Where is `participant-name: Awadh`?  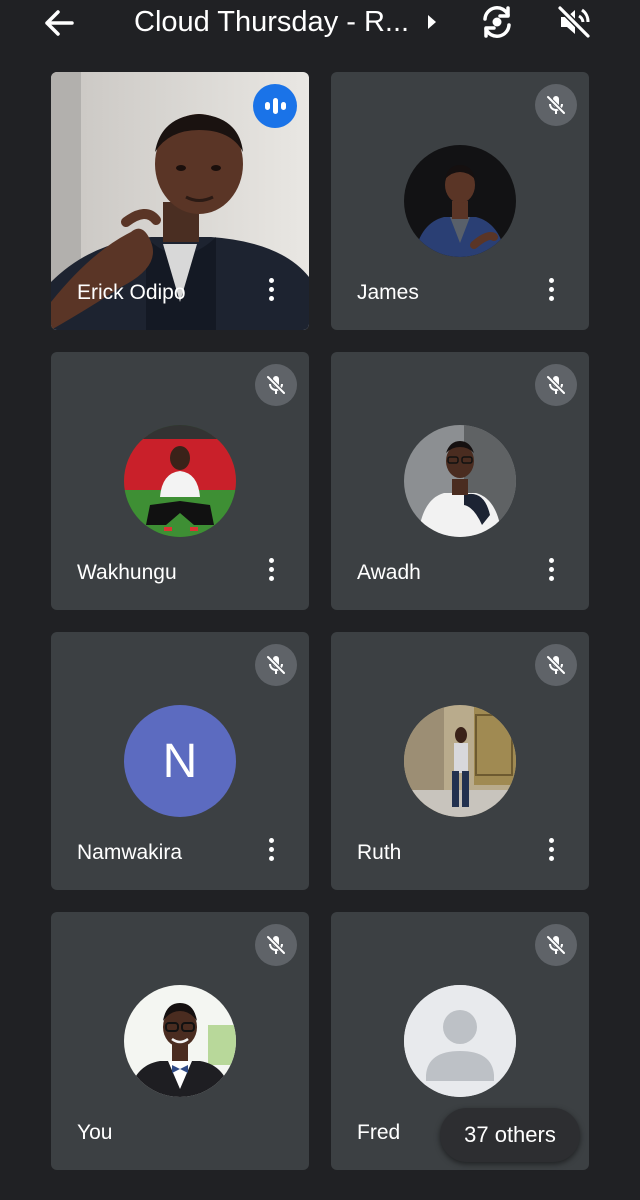
participant-name: Awadh is located at coordinates (389, 572).